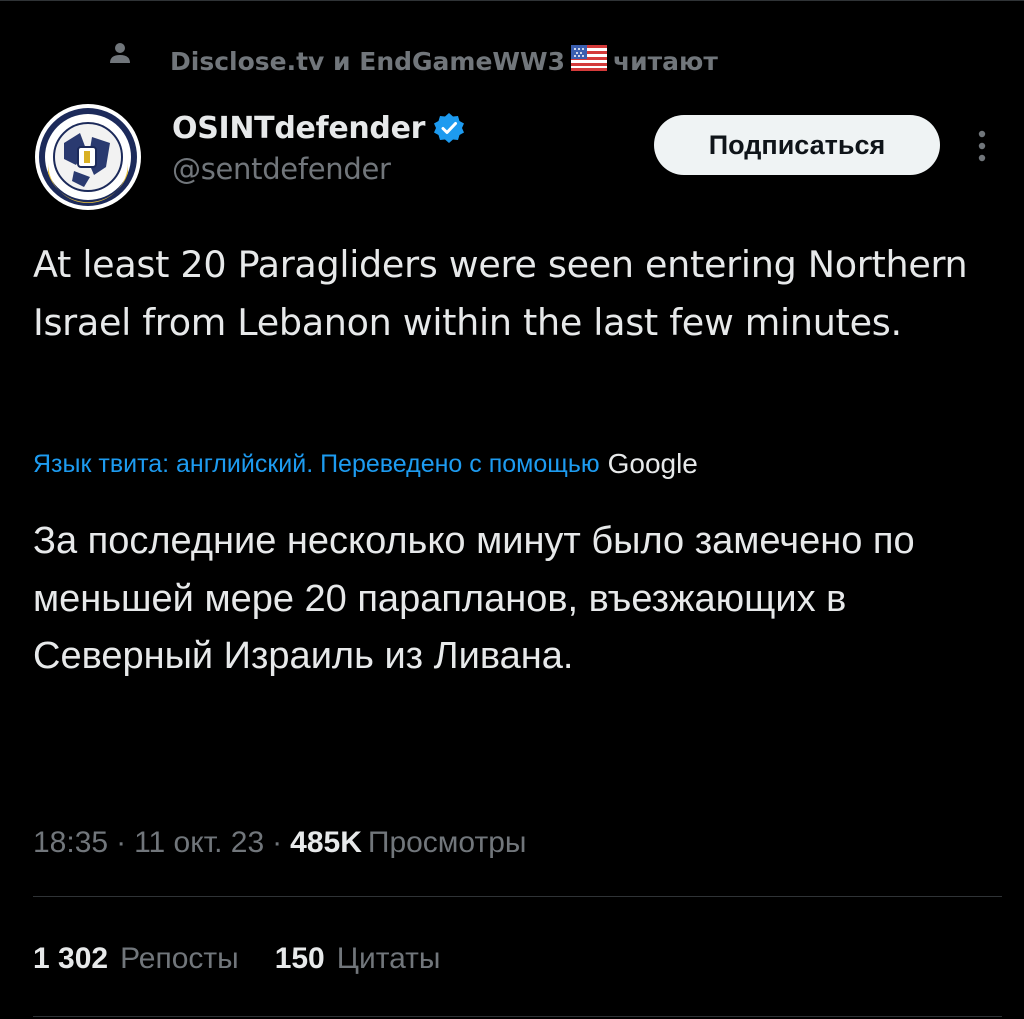  Describe the element at coordinates (797, 145) in the screenshot. I see `follow-button: Подписаться` at that location.